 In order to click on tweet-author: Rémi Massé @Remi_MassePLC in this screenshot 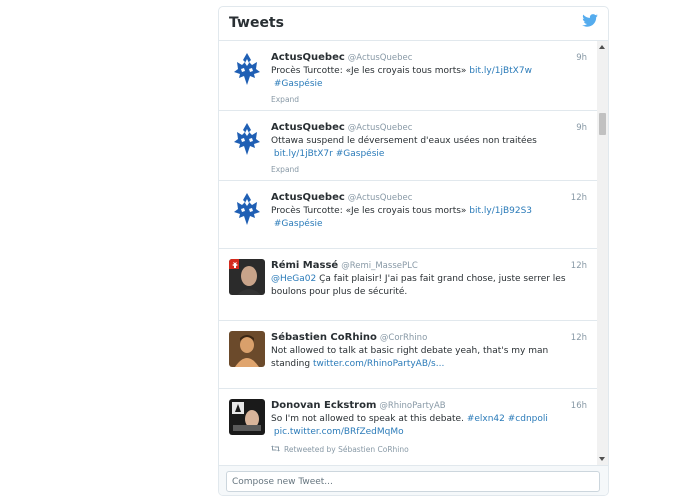, I will do `click(344, 265)`.